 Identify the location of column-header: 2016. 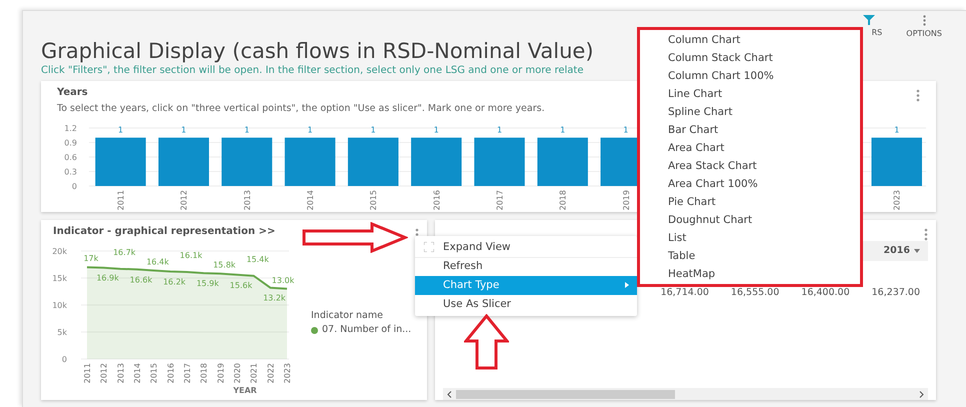
(902, 251).